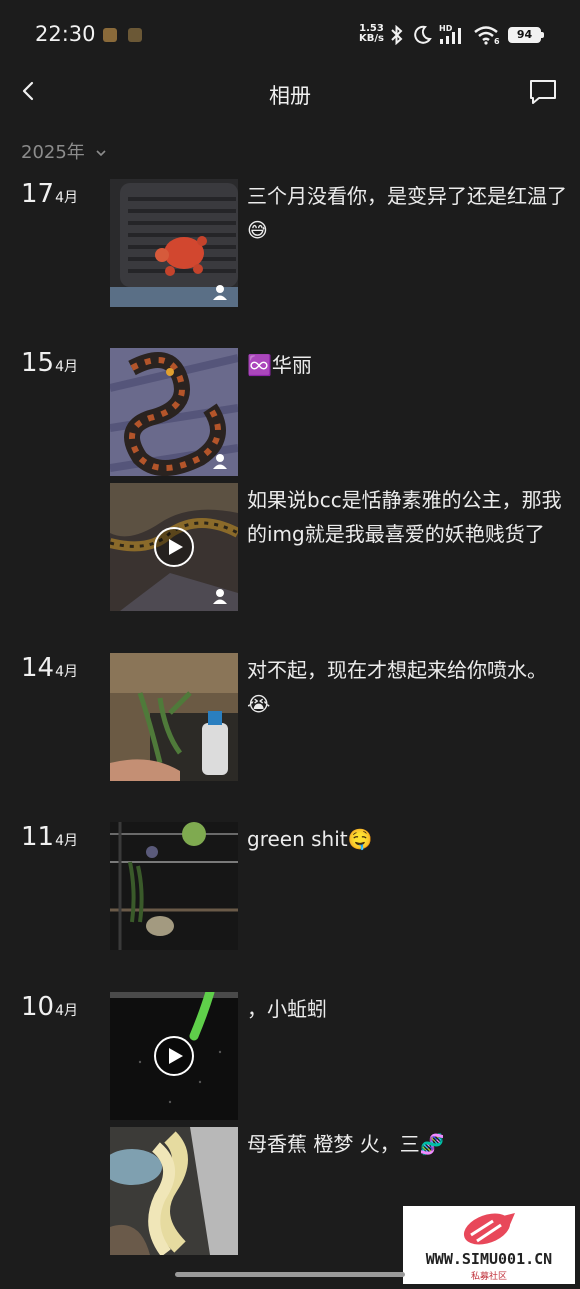 Image resolution: width=580 pixels, height=1289 pixels. Describe the element at coordinates (489, 1259) in the screenshot. I see `watermark-text: WWW.SIMU001.CN` at that location.